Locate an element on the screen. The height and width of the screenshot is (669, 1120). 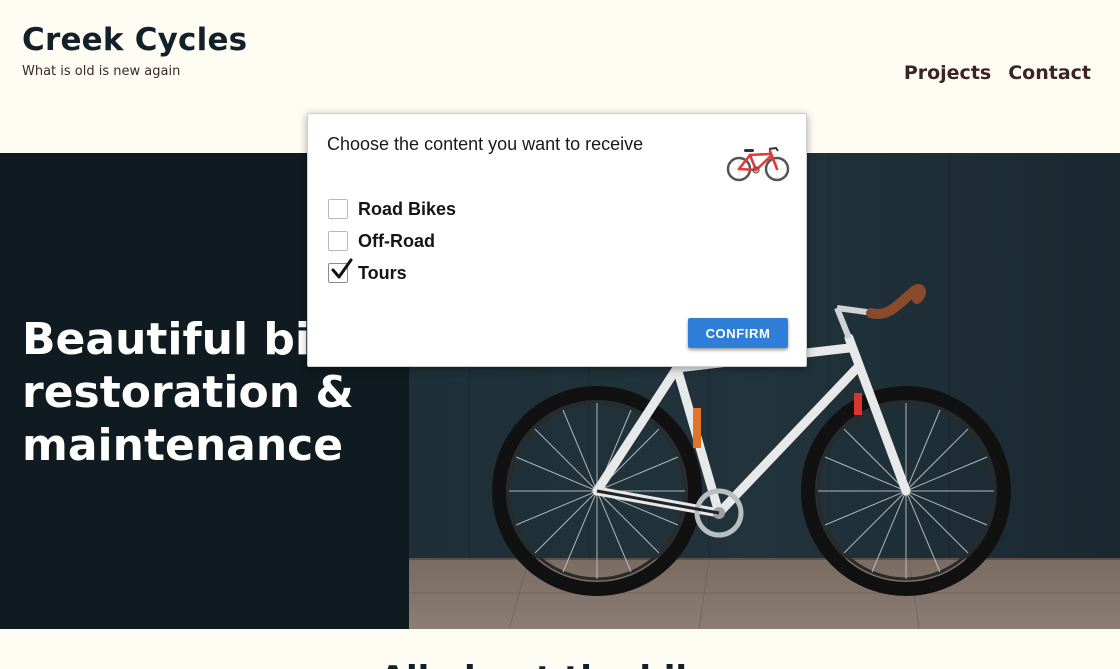
option-label: Off-Road is located at coordinates (396, 240).